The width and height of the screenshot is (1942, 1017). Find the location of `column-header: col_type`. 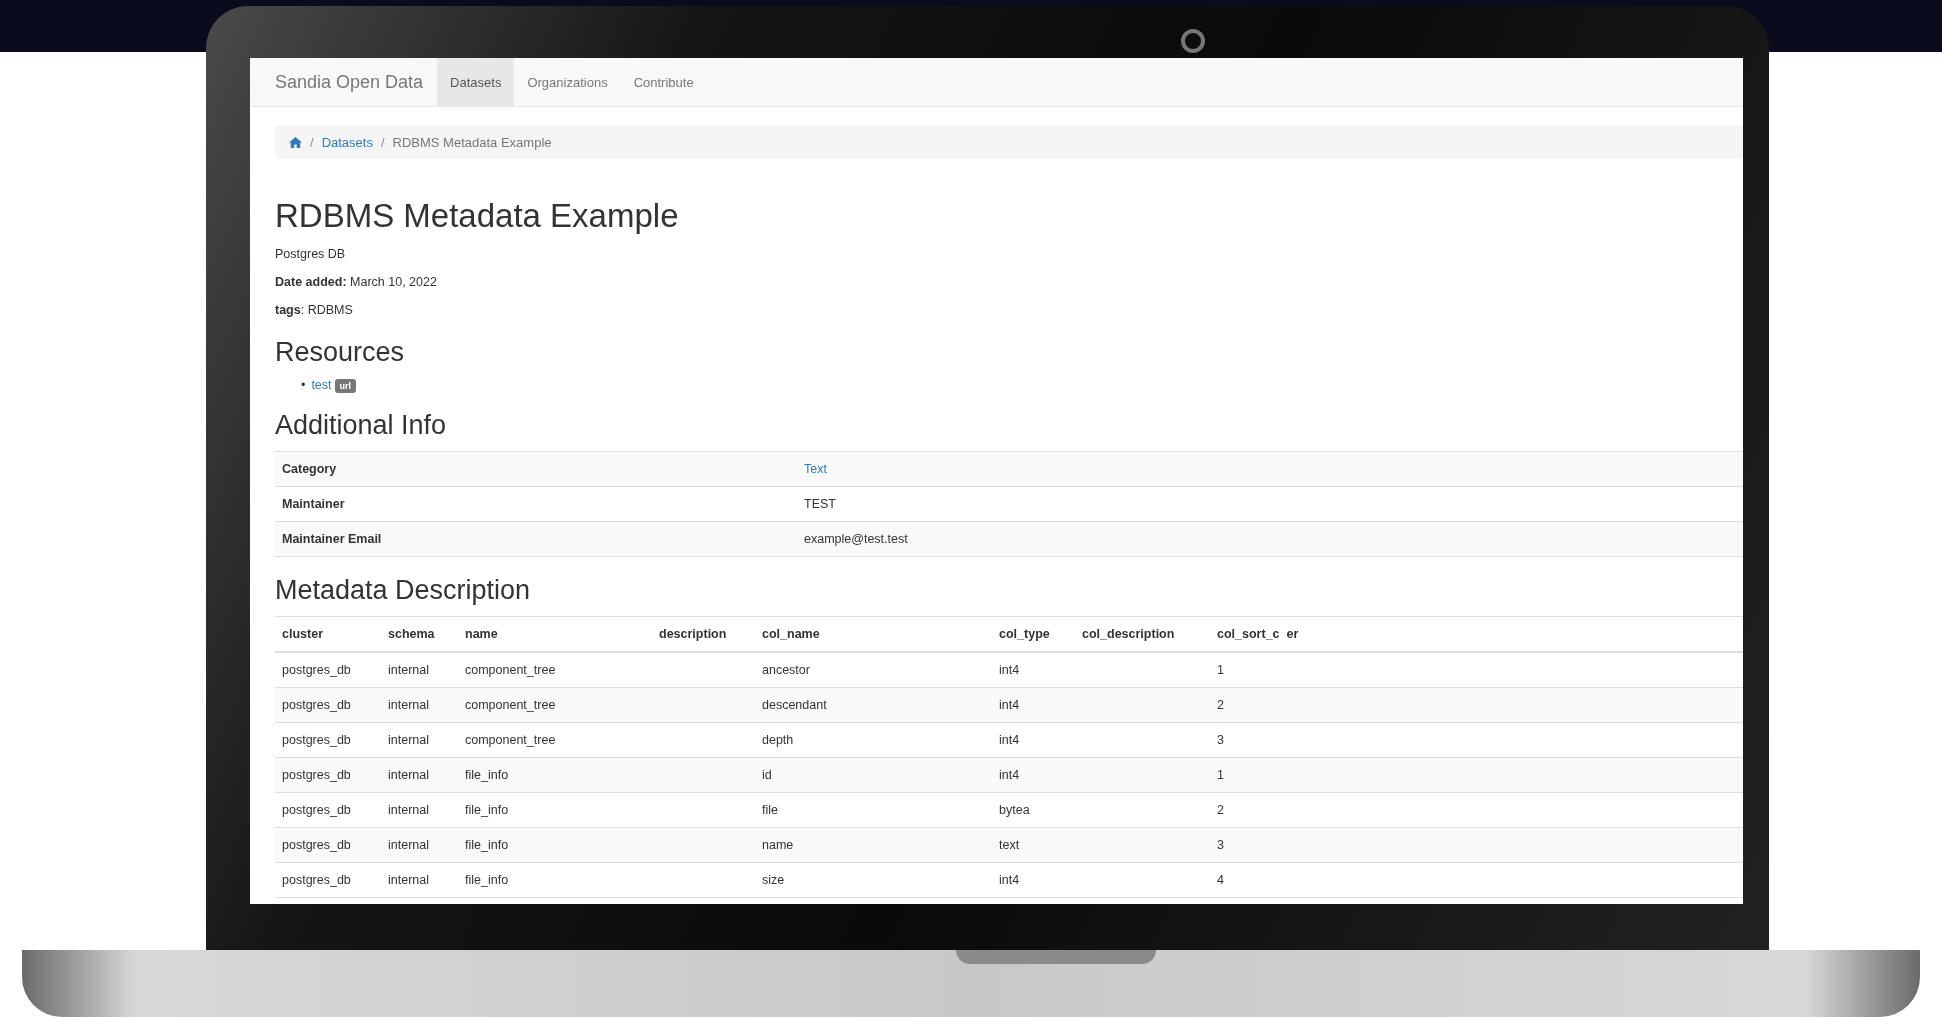

column-header: col_type is located at coordinates (1025, 634).